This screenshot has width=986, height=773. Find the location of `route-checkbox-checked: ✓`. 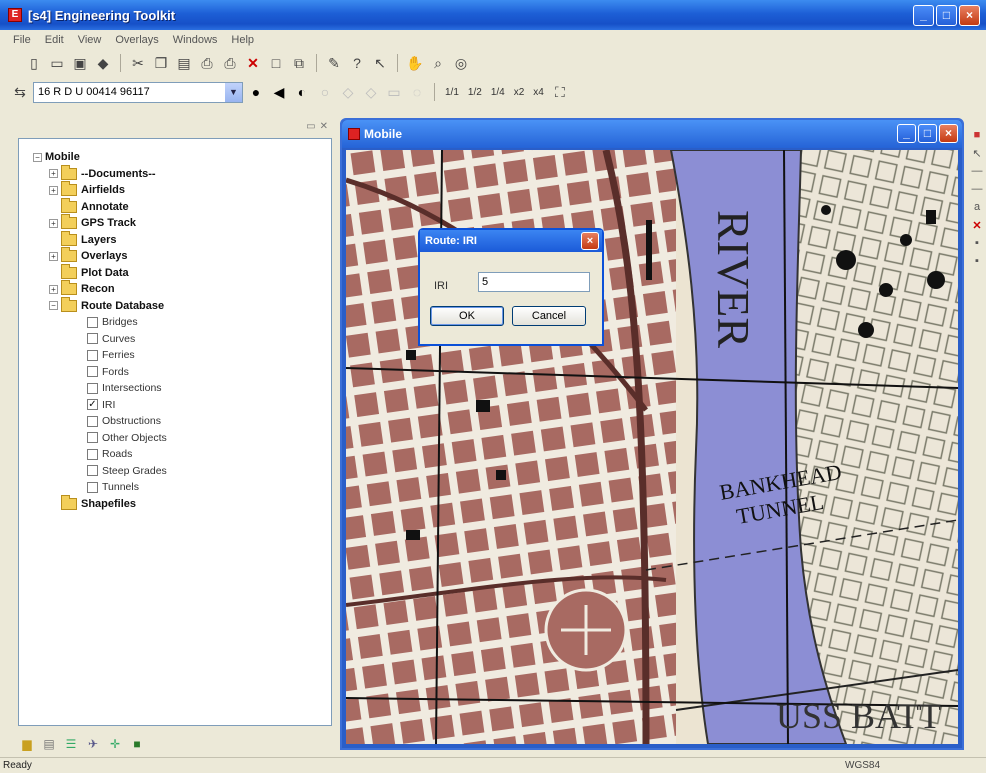

route-checkbox-checked: ✓ is located at coordinates (92, 405).